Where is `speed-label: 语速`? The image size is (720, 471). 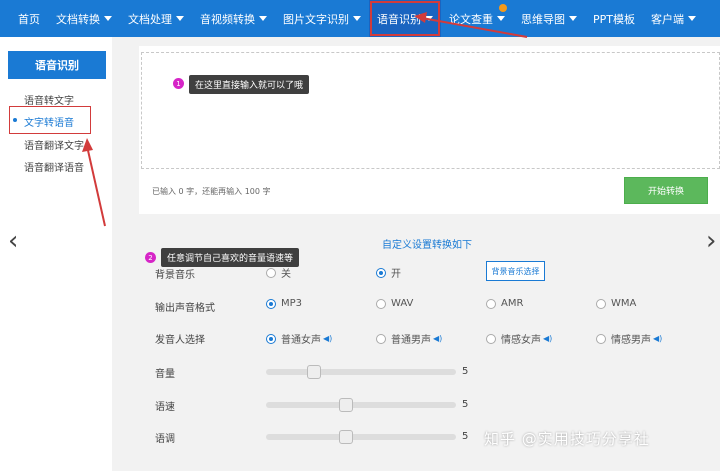
speed-label: 语速 is located at coordinates (165, 407).